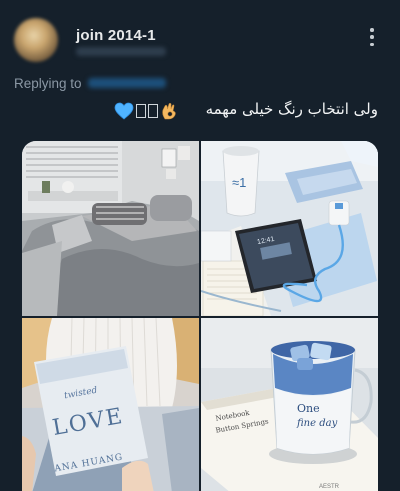 This screenshot has width=400, height=491. What do you see at coordinates (308, 408) in the screenshot?
I see `mug-text-top: One` at bounding box center [308, 408].